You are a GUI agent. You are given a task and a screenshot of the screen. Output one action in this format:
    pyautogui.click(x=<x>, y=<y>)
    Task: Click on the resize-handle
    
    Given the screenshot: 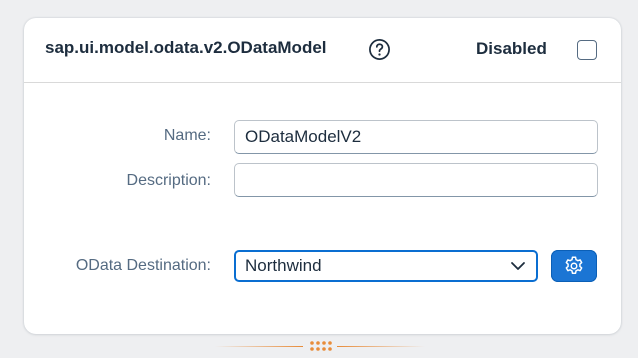 What is the action you would take?
    pyautogui.click(x=320, y=346)
    